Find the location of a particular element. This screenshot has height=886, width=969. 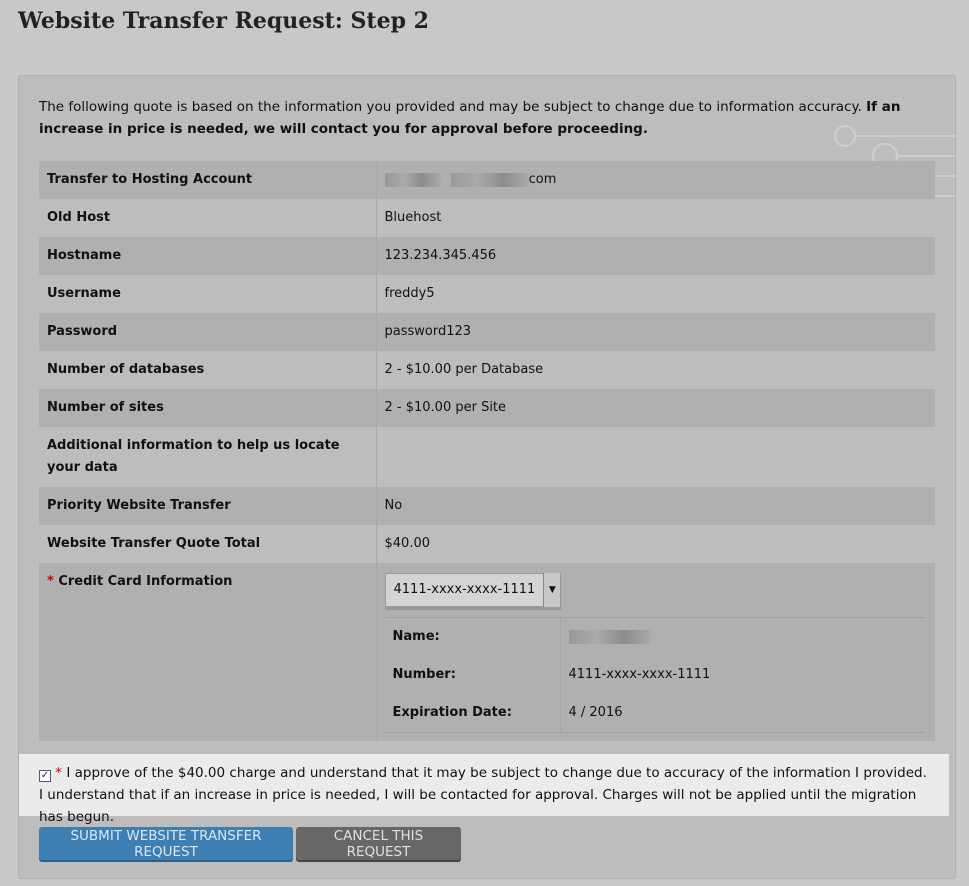

row-value-cell is located at coordinates (655, 457).